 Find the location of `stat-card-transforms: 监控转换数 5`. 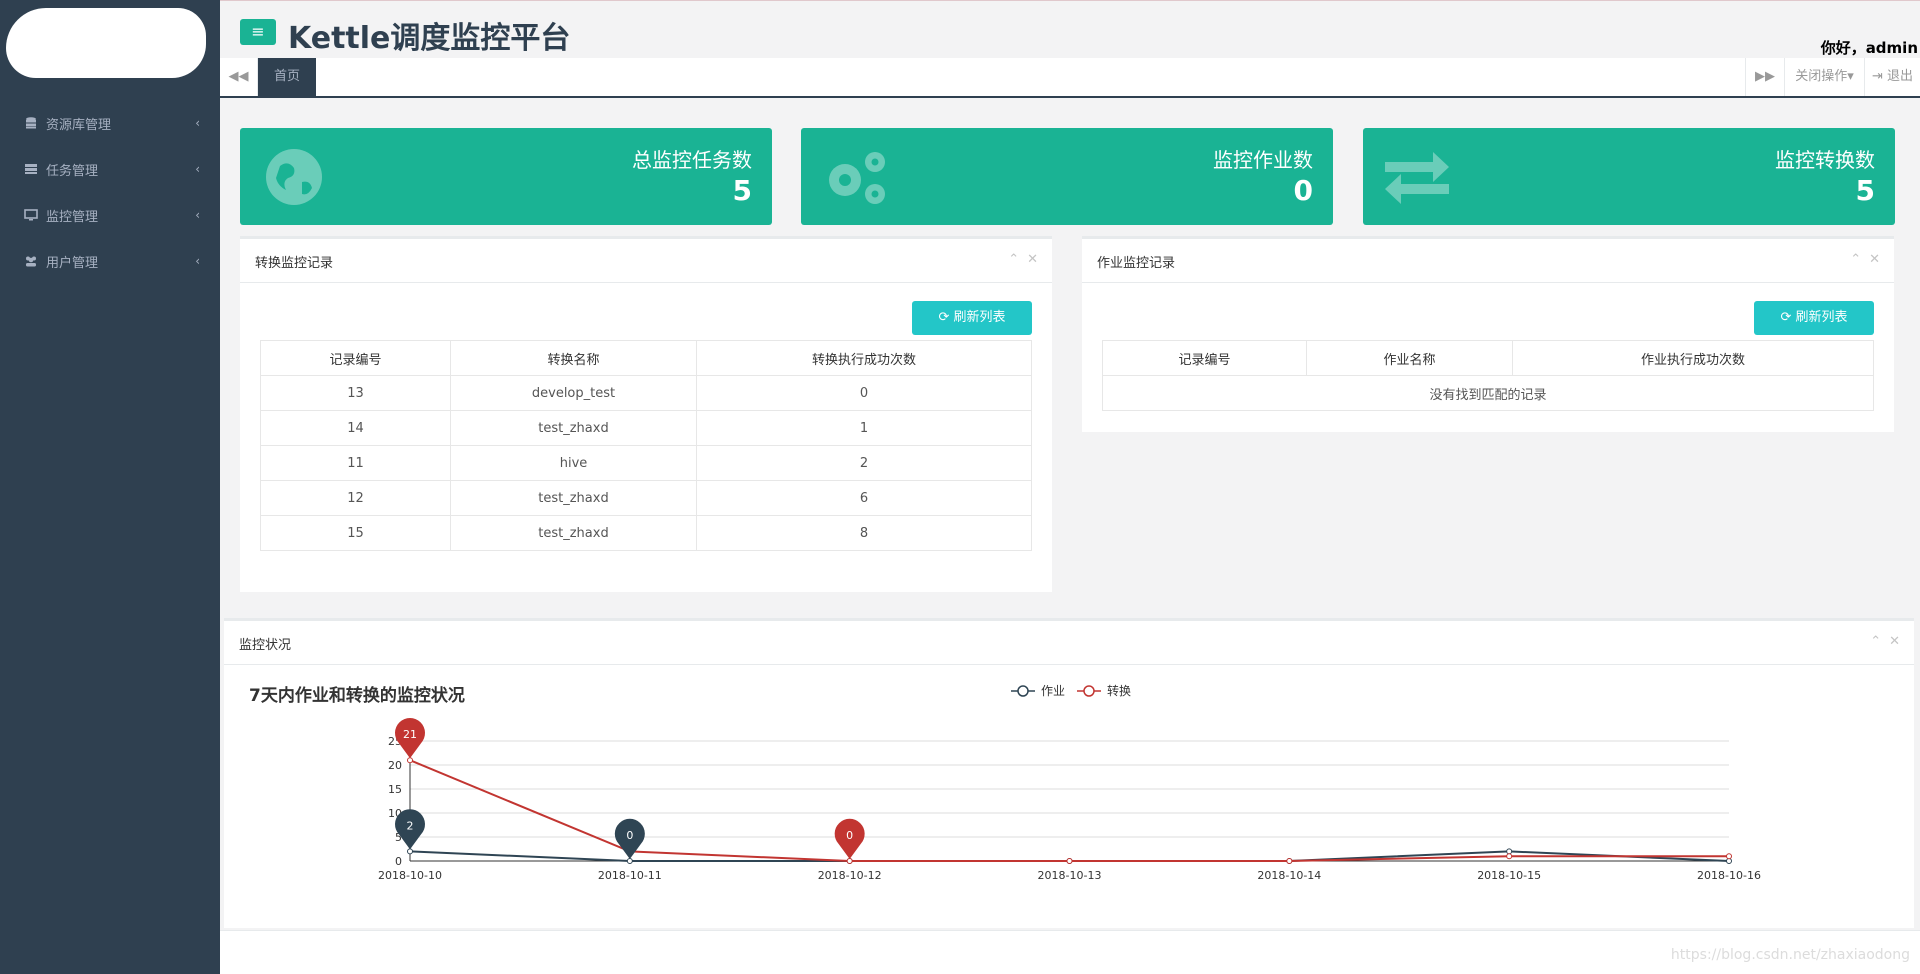

stat-card-transforms: 监控转换数 5 is located at coordinates (1629, 176).